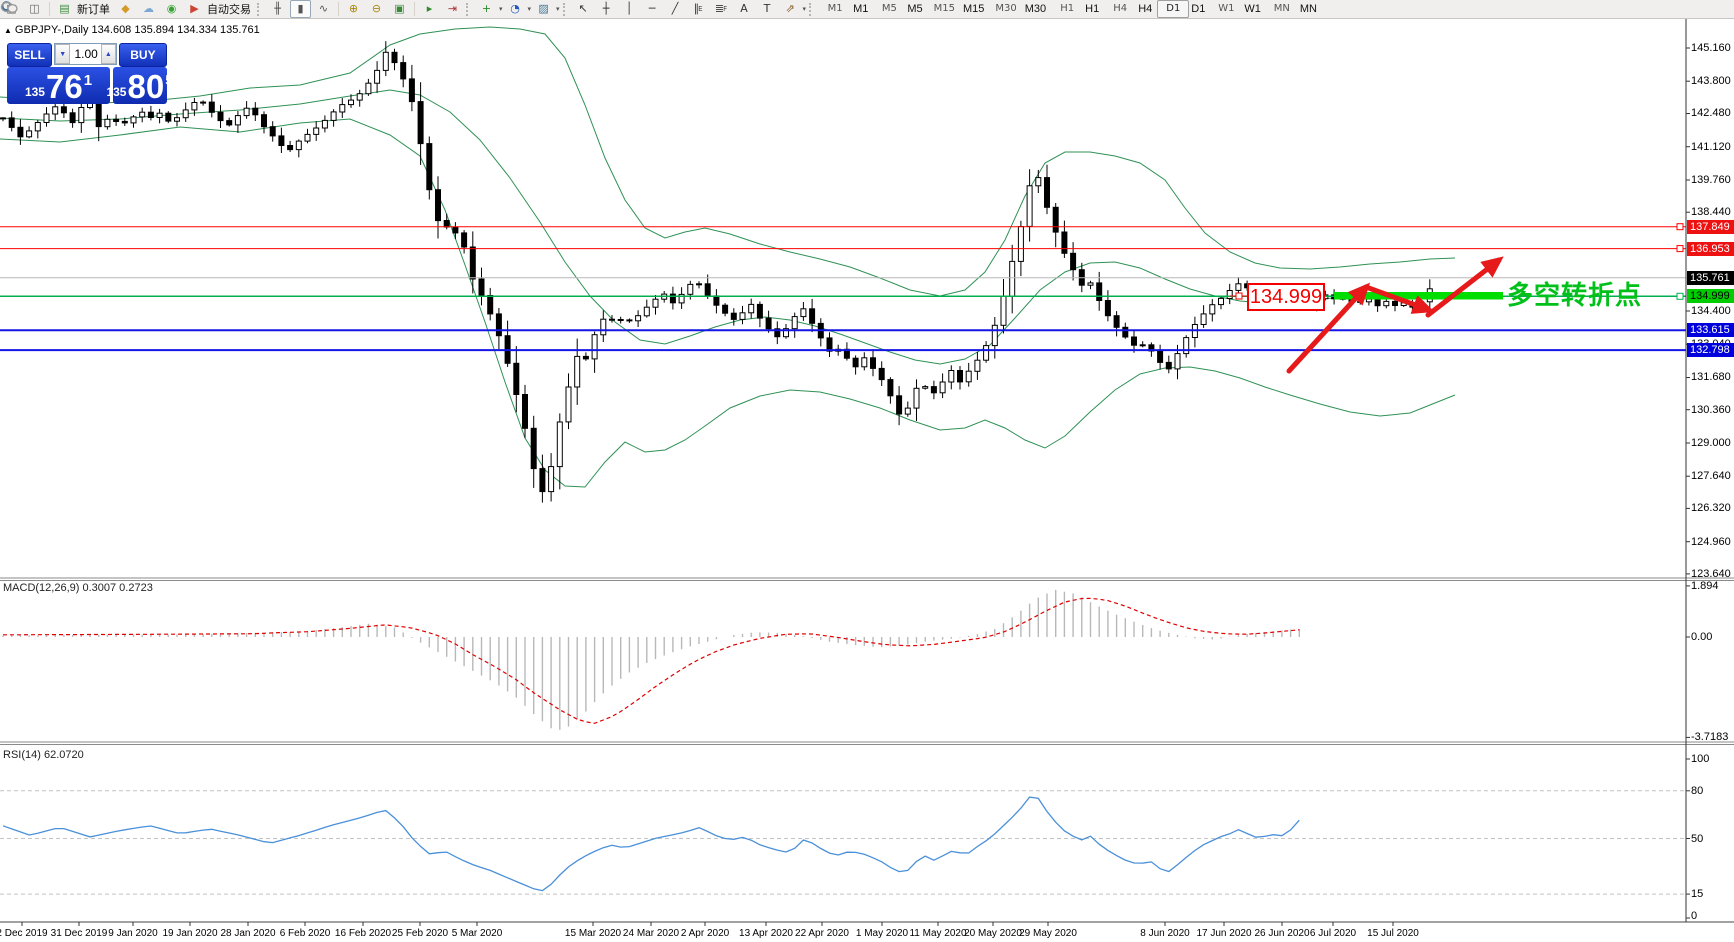 This screenshot has height=942, width=1734. I want to click on sell-price-figure: 135, so click(34, 92).